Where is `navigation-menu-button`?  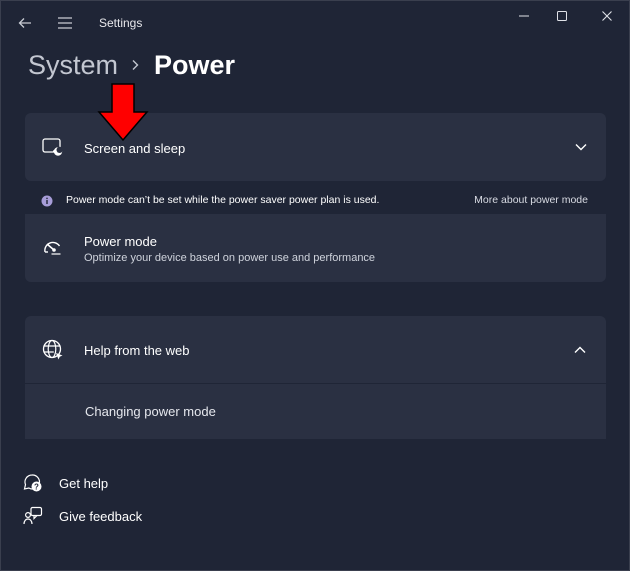
navigation-menu-button is located at coordinates (65, 23).